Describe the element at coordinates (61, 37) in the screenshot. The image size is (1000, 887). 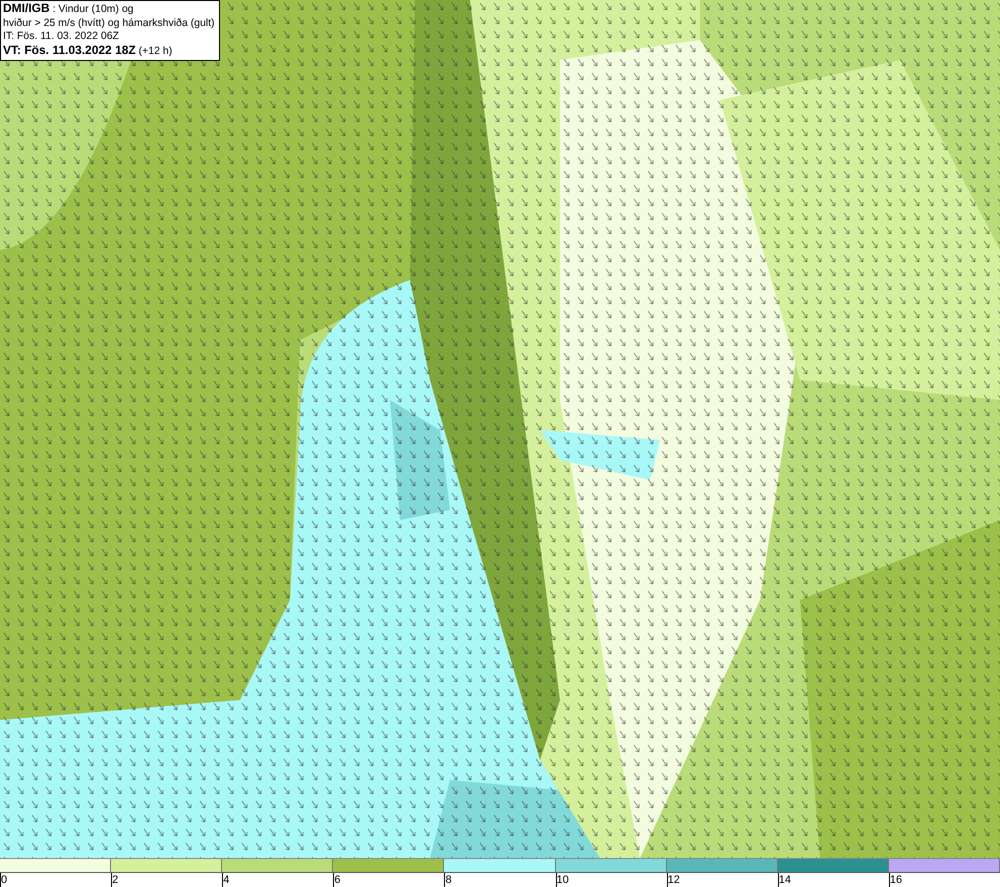
I see `issue-time: IT: Fös. 11. 03. 2022 06Z` at that location.